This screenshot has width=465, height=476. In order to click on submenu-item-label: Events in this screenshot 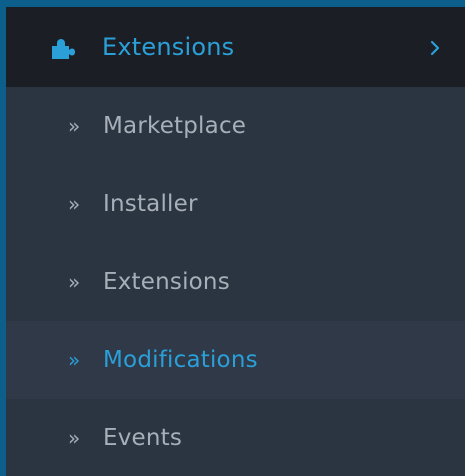, I will do `click(143, 438)`.